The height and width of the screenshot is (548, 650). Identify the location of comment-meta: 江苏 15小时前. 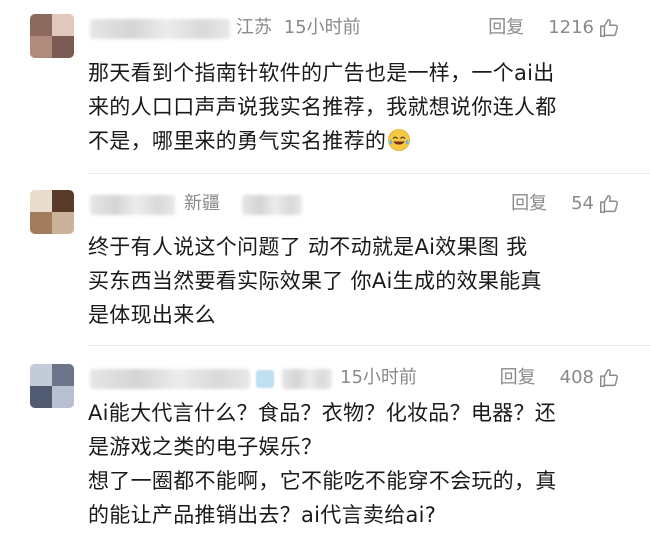
(298, 28).